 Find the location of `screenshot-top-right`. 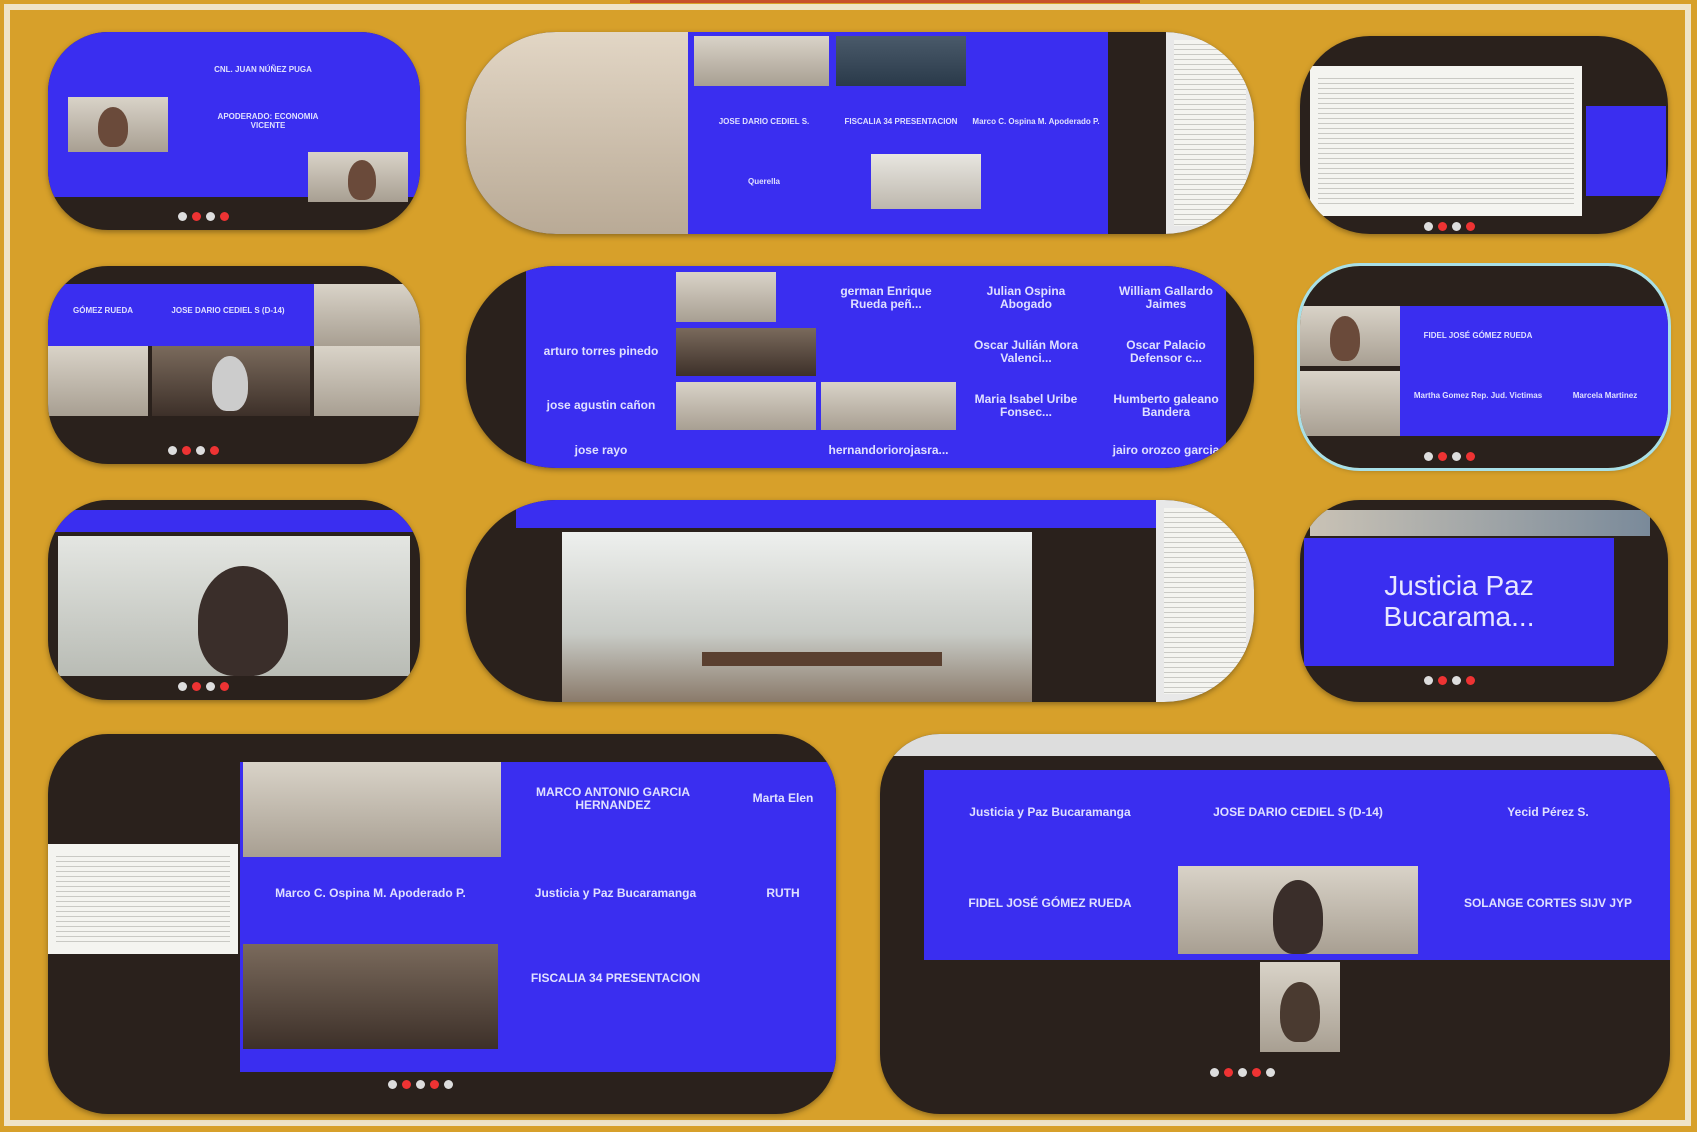

screenshot-top-right is located at coordinates (1484, 135).